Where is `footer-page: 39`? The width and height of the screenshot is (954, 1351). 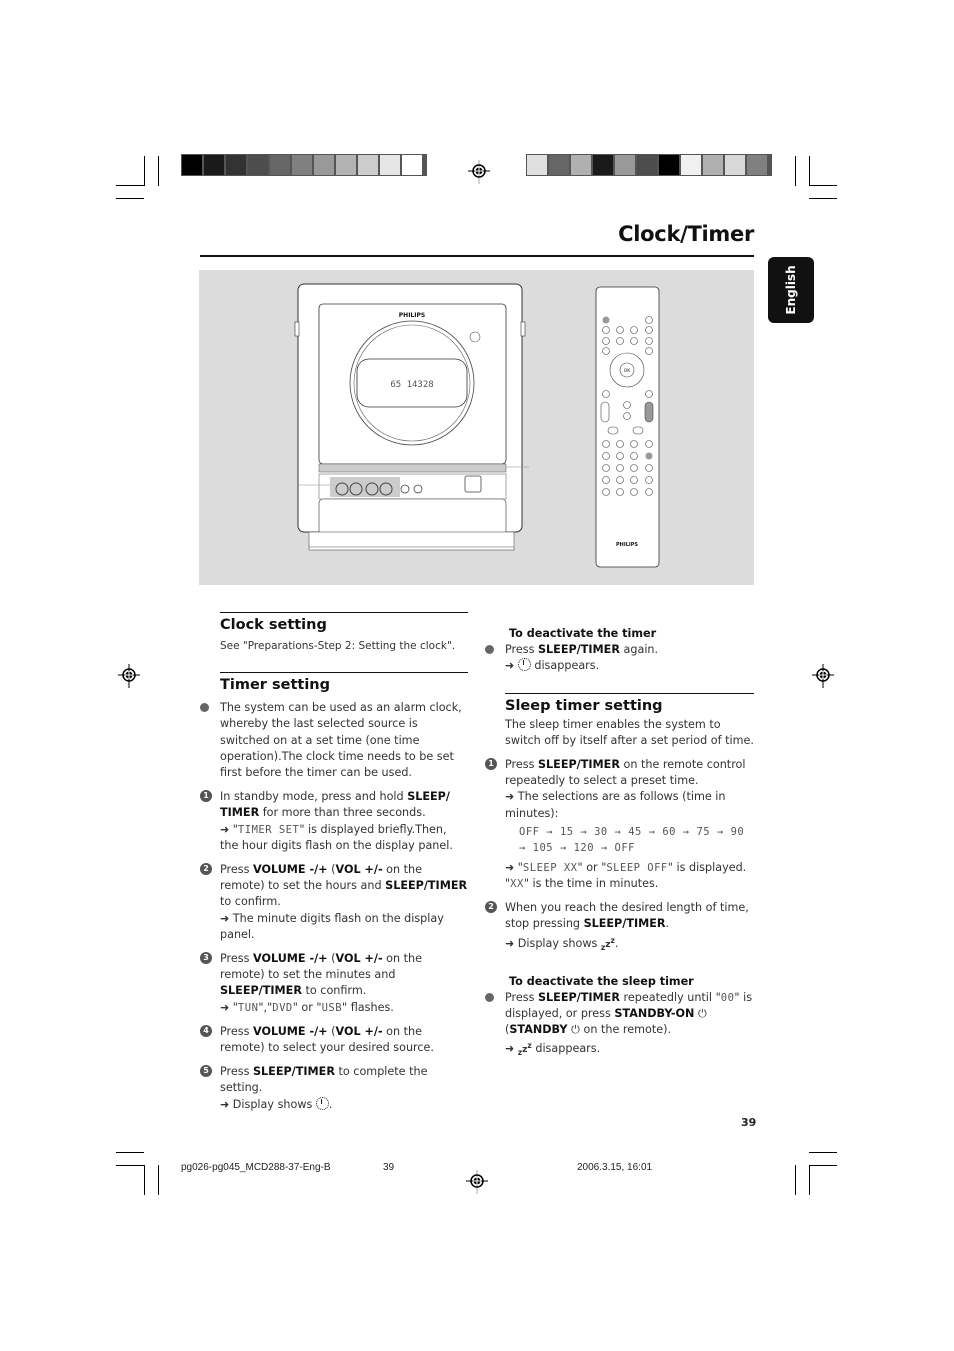 footer-page: 39 is located at coordinates (389, 1167).